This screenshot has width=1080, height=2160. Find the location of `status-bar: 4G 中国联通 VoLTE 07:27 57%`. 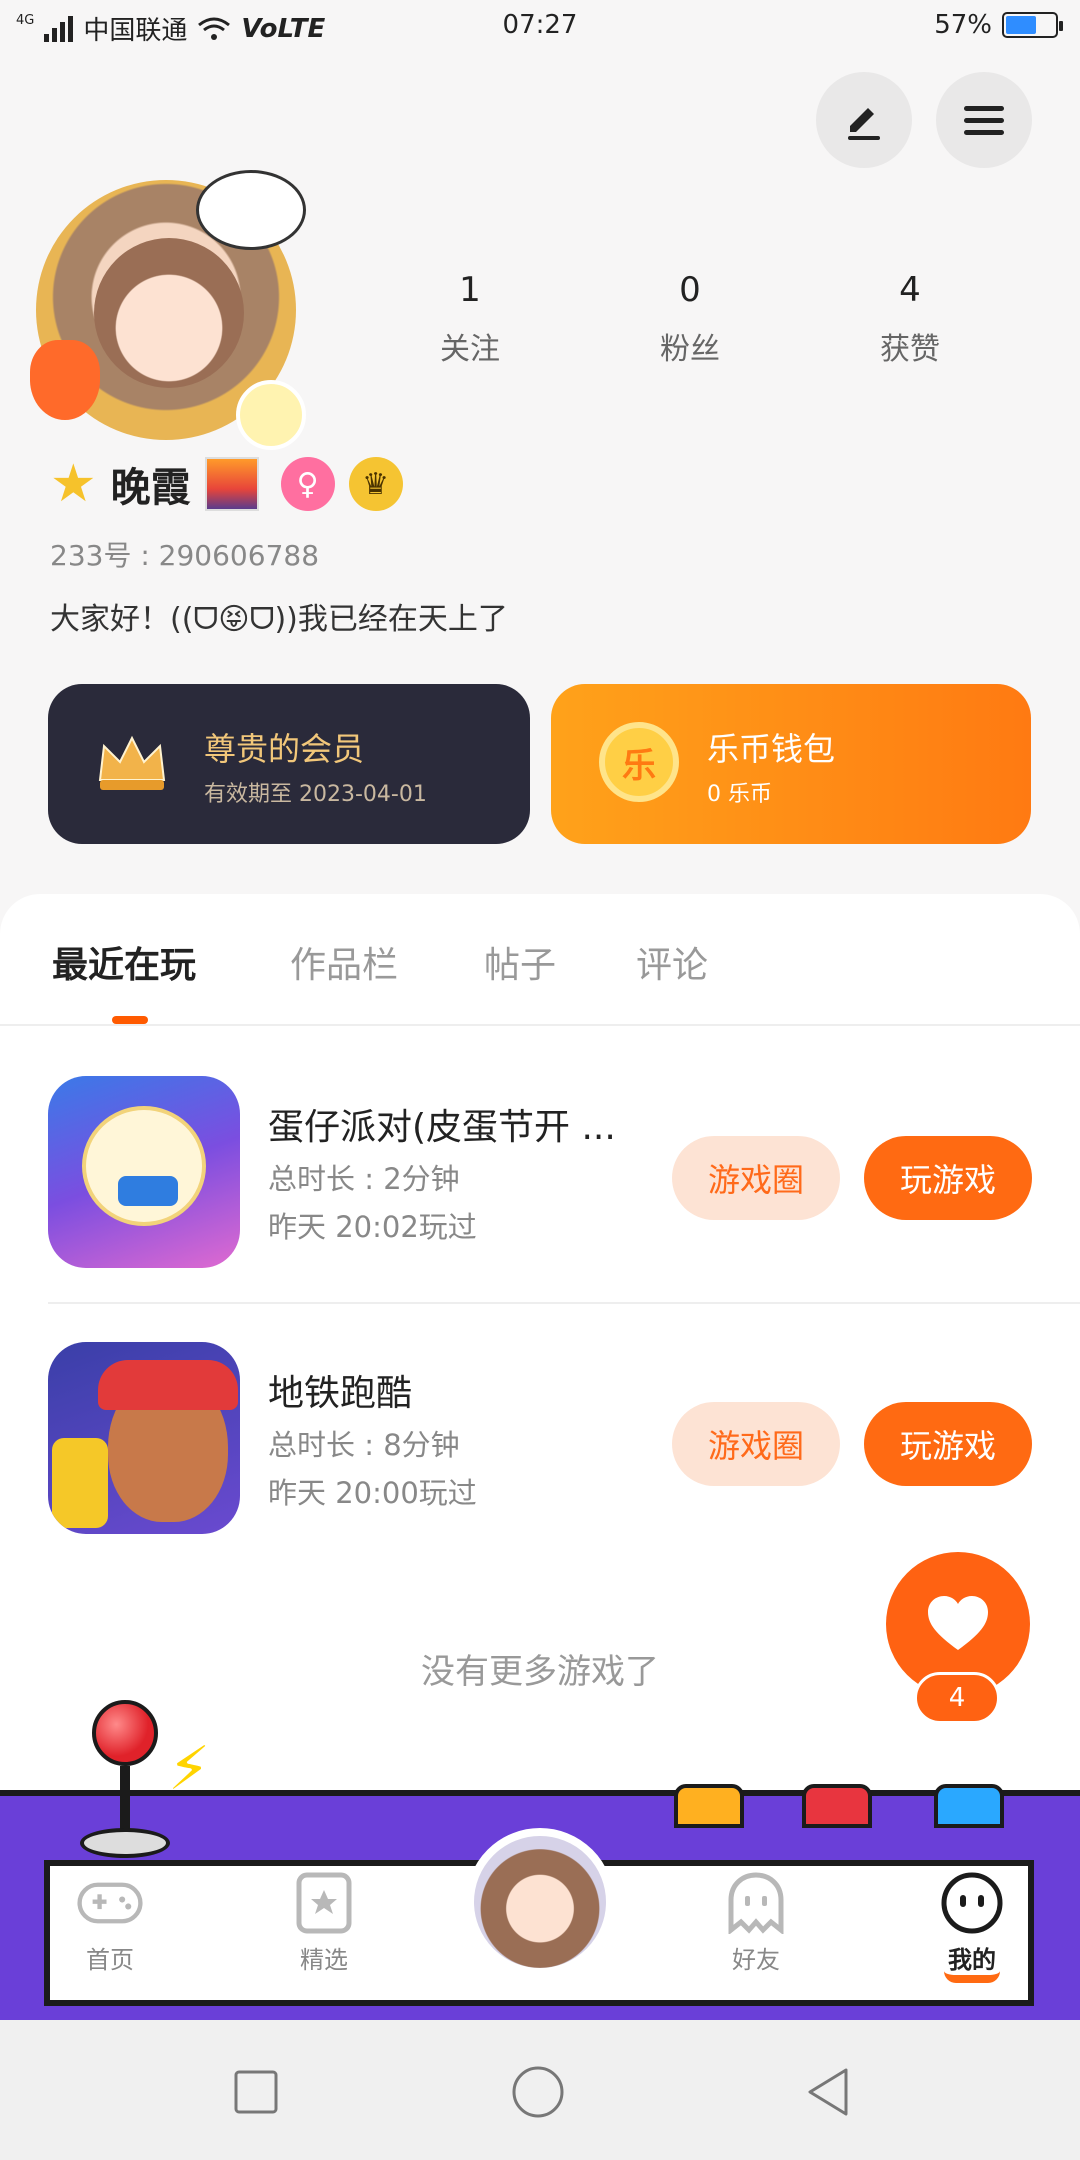

status-bar: 4G 中国联通 VoLTE 07:27 57% is located at coordinates (540, 28).